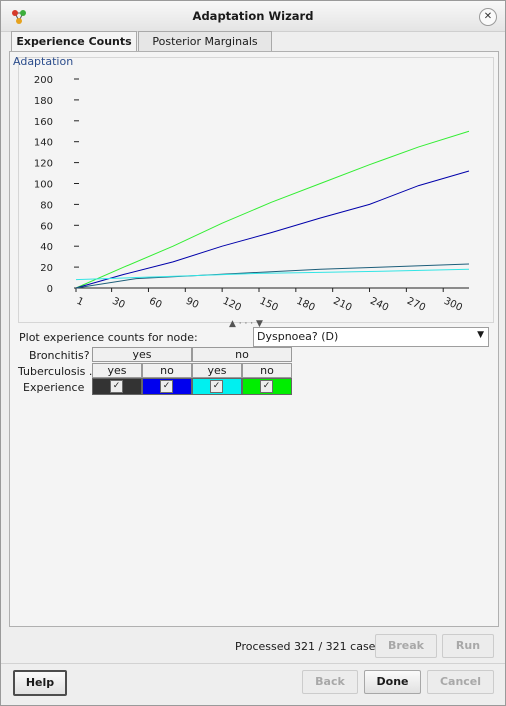 The height and width of the screenshot is (706, 506). I want to click on experience-checkbox-1: ✓, so click(116, 386).